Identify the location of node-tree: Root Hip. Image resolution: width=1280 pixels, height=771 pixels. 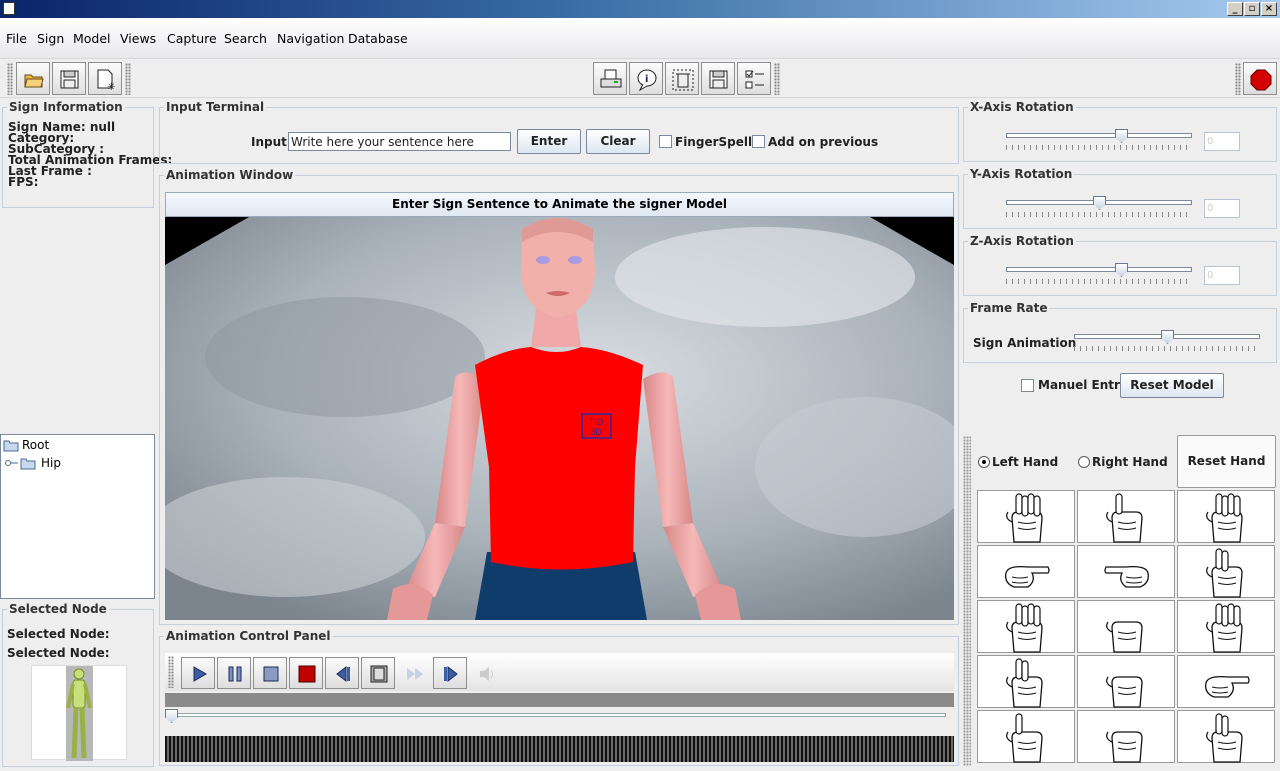
(77, 516).